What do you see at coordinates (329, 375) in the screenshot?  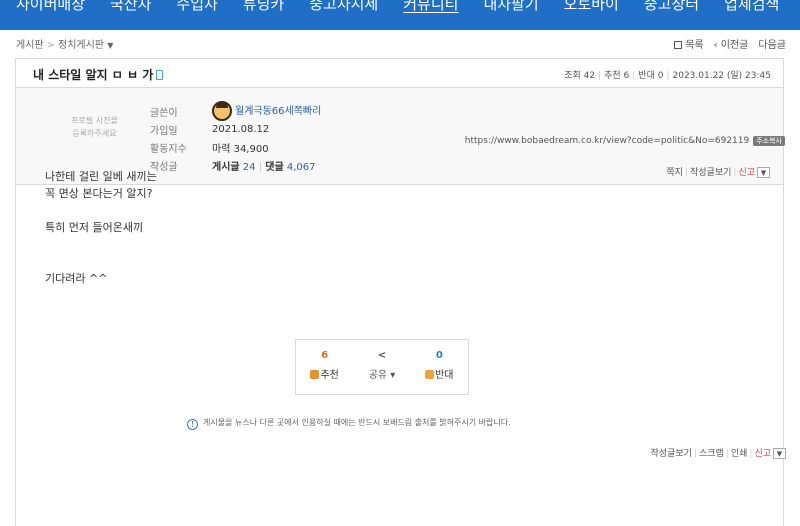 I see `recommend-label: 추천` at bounding box center [329, 375].